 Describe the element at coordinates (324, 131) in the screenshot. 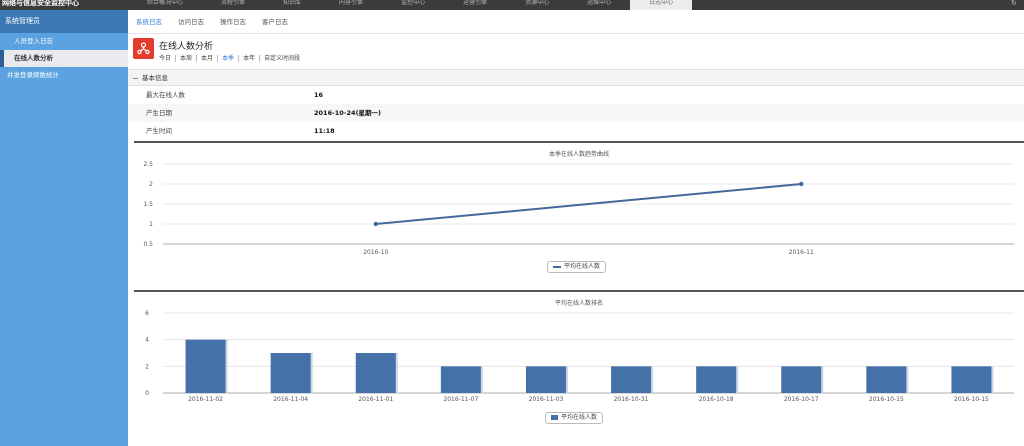

I see `info-value: 11:18` at that location.